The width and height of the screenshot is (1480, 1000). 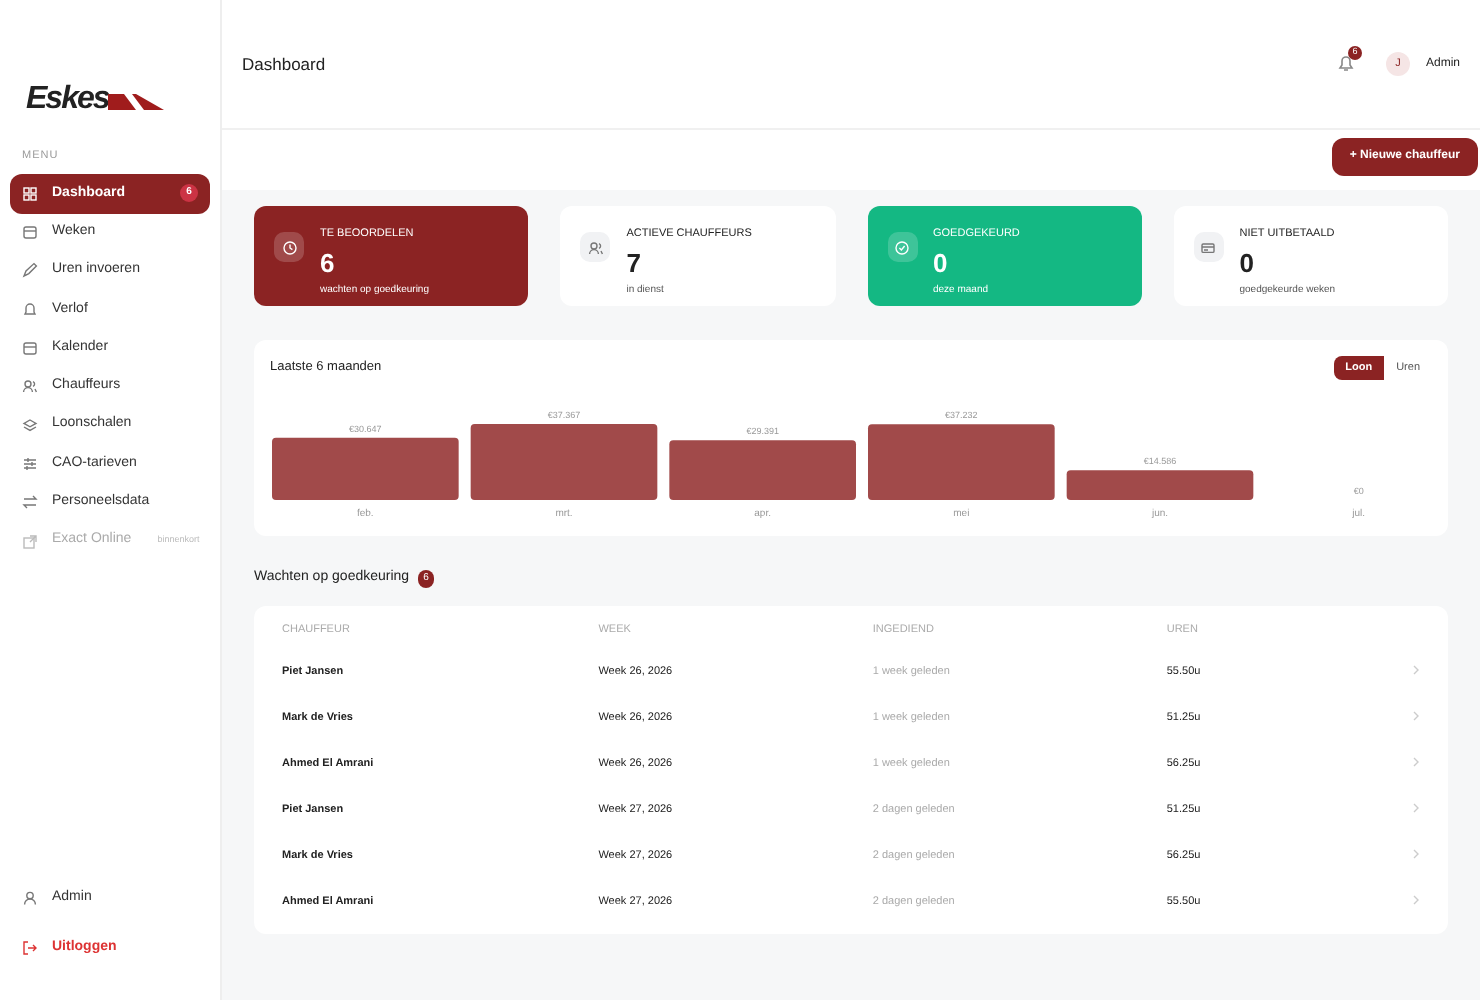 What do you see at coordinates (30, 898) in the screenshot?
I see `user-icon` at bounding box center [30, 898].